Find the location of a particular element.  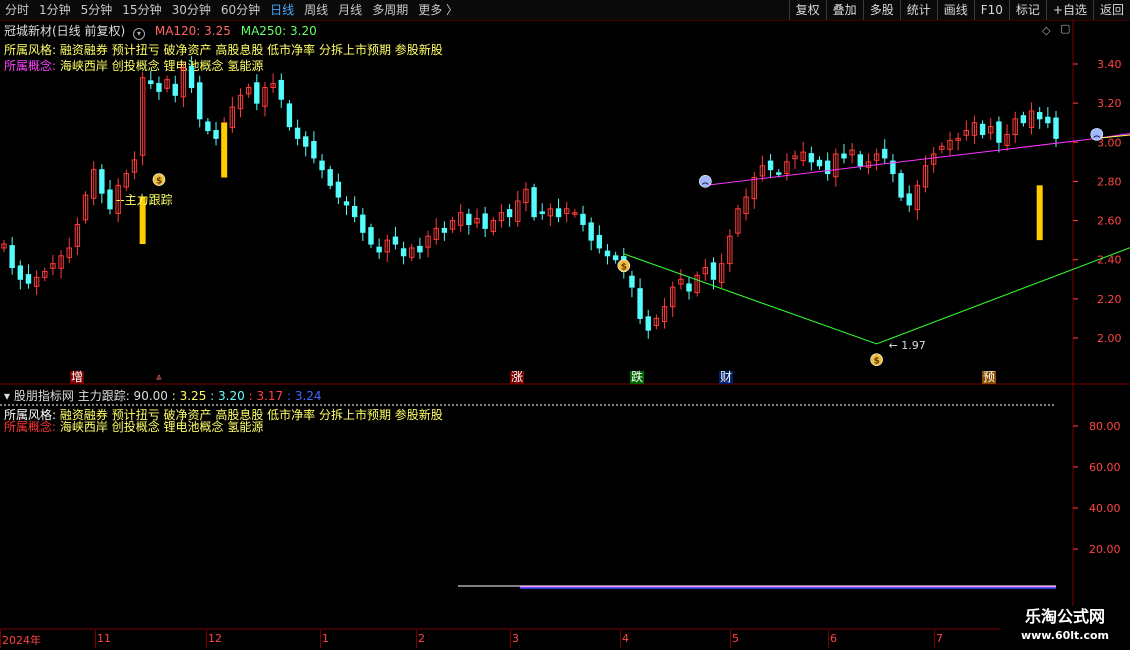

event-marker-5: 预 is located at coordinates (989, 377).